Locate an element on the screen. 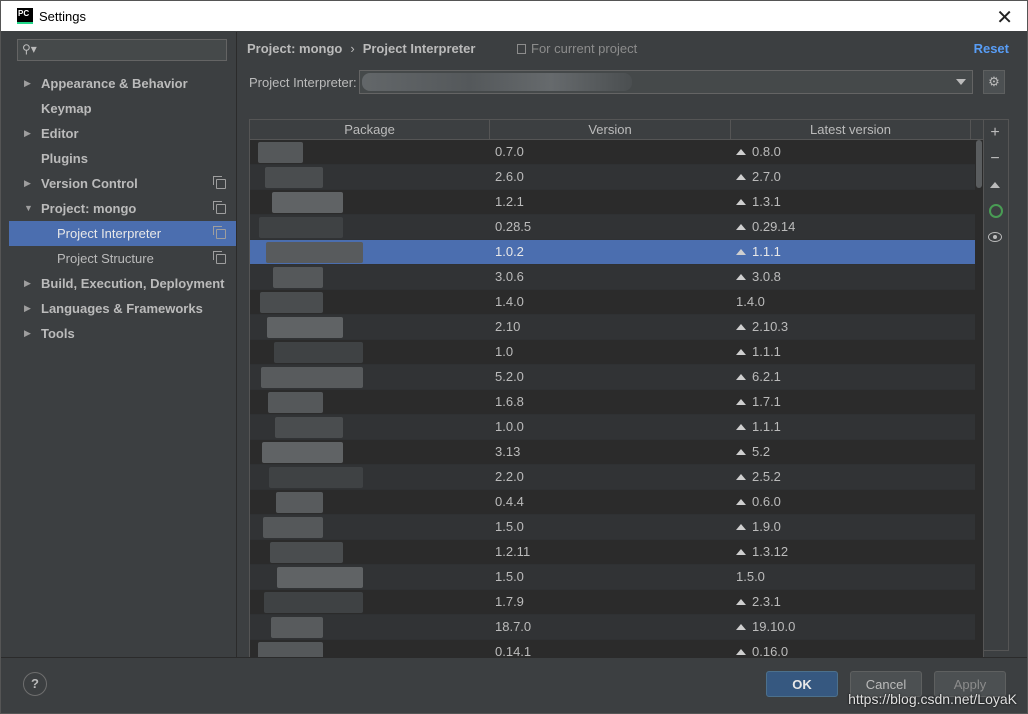  table-row: 1.5.0 1.5.0 is located at coordinates (616, 577).